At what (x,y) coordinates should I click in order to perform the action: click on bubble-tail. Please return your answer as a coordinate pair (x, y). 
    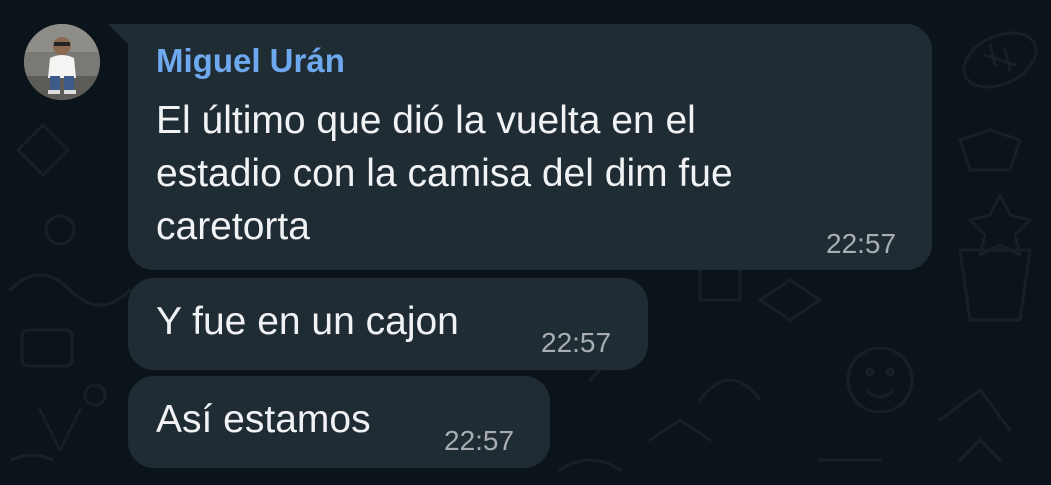
    Looking at the image, I should click on (119, 35).